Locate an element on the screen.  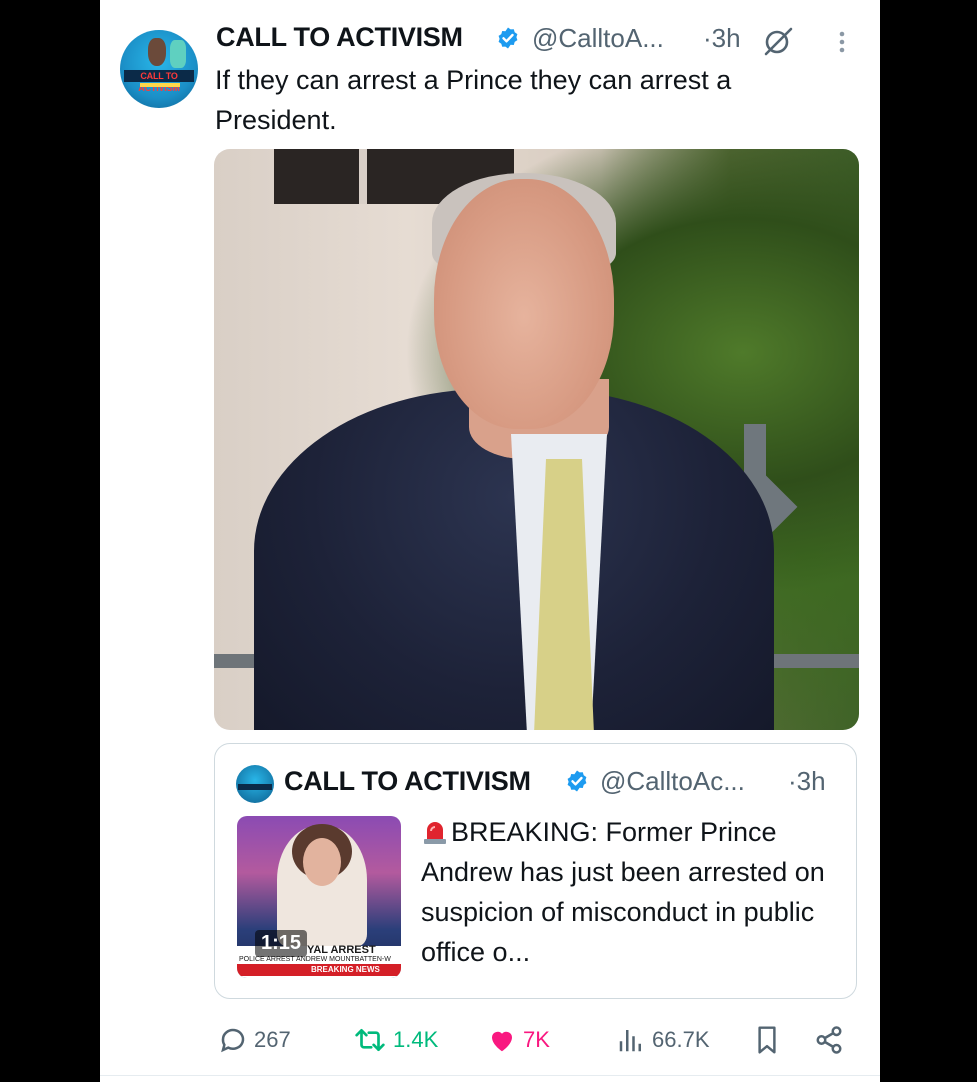
lower-third-subtitle: POLICE ARREST ANDREW MOUNTBATTEN-W is located at coordinates (315, 959).